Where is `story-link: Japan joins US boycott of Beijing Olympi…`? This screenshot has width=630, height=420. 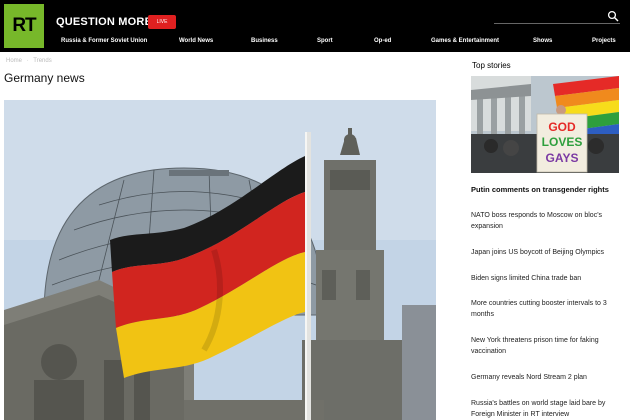
story-link: Japan joins US boycott of Beijing Olympi… is located at coordinates (546, 252).